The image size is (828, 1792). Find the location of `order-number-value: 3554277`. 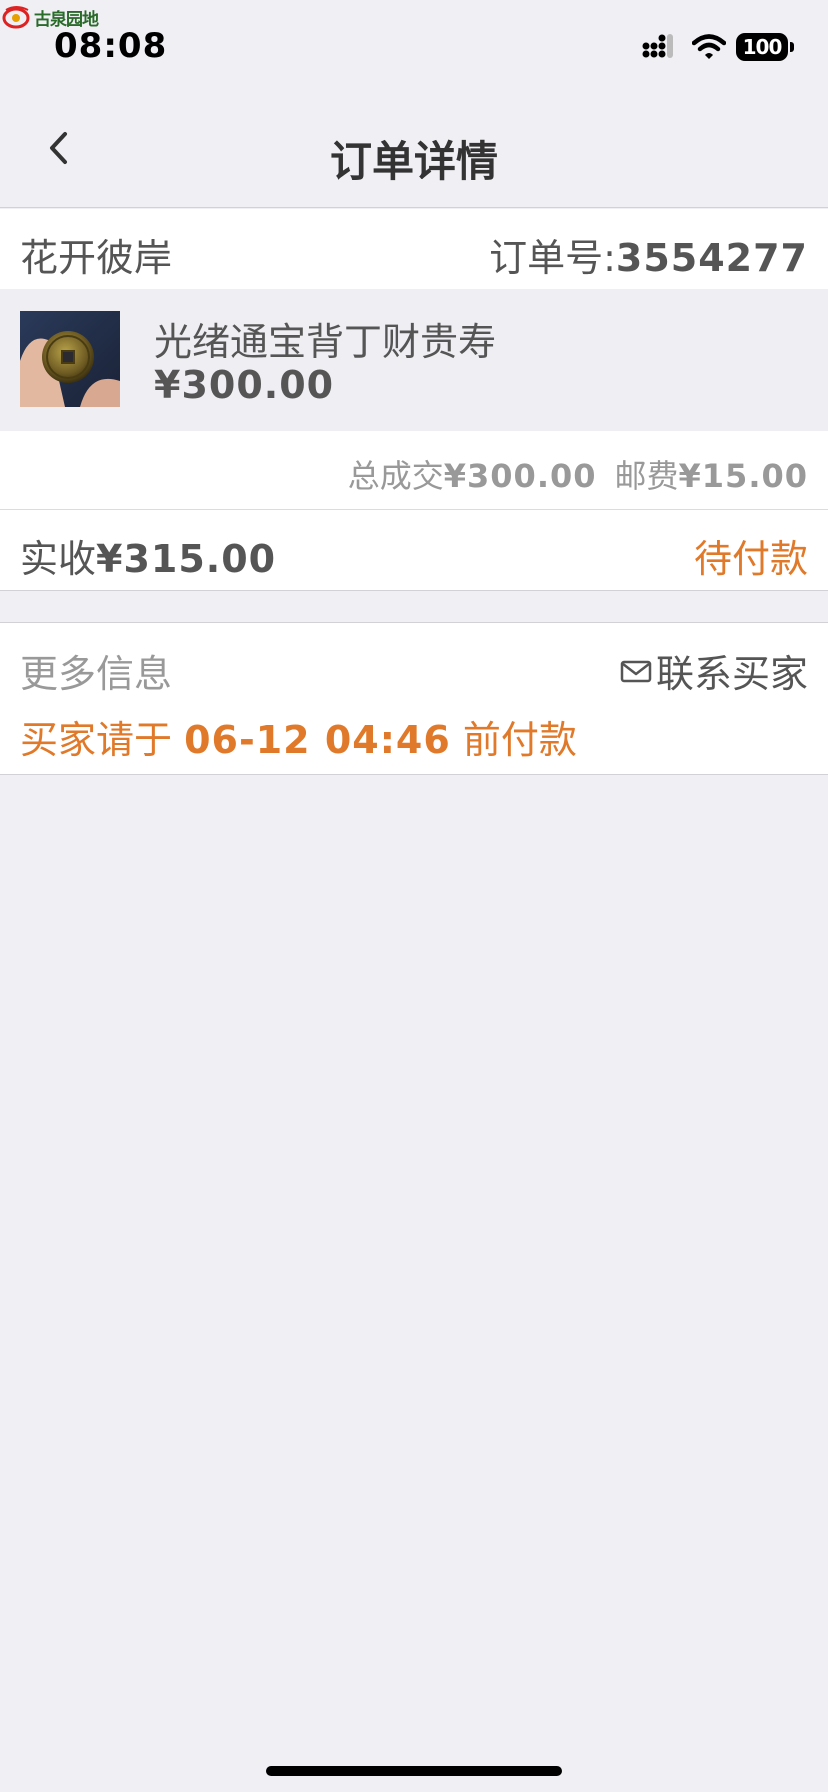

order-number-value: 3554277 is located at coordinates (711, 258).